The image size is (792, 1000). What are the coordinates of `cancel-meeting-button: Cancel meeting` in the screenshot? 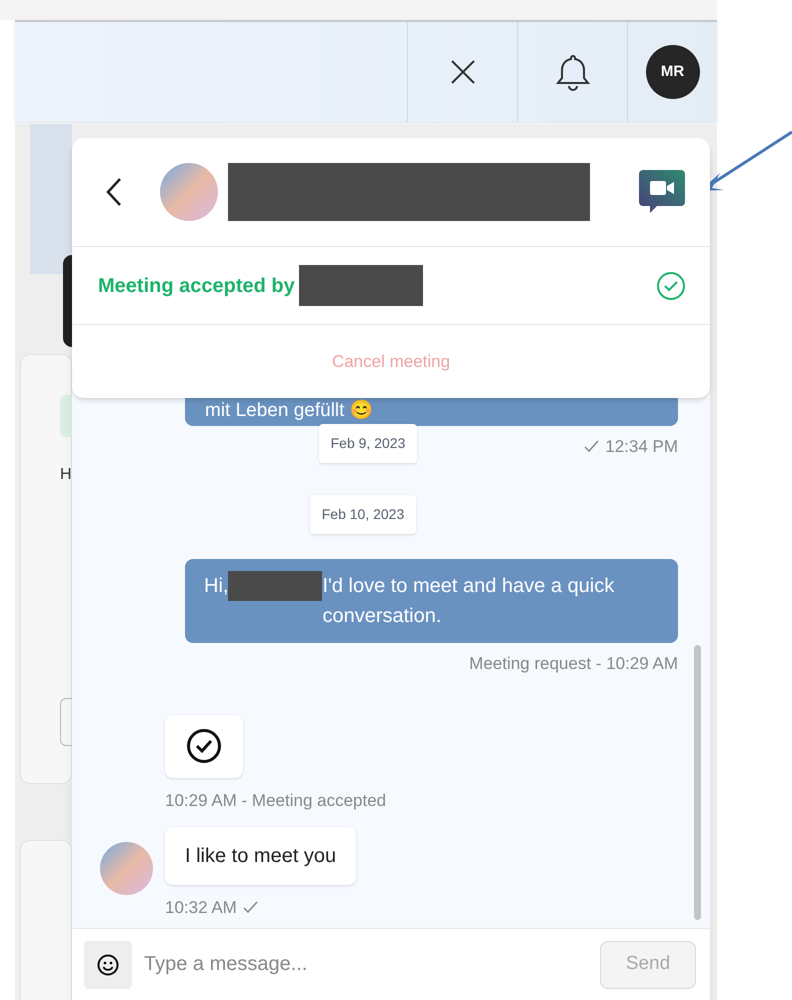 It's located at (391, 361).